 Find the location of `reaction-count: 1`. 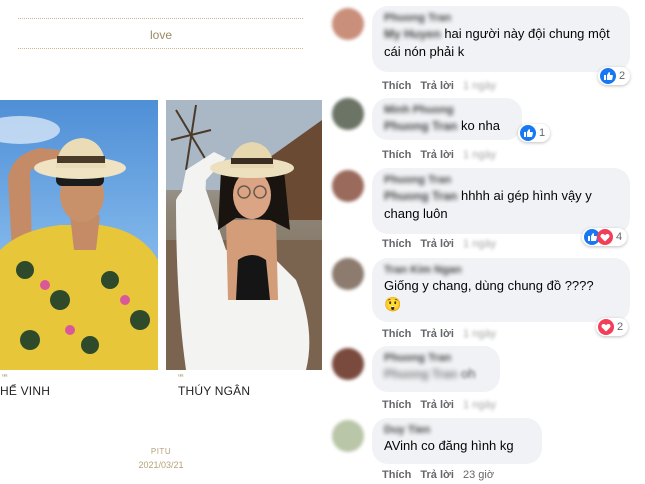

reaction-count: 1 is located at coordinates (542, 133).